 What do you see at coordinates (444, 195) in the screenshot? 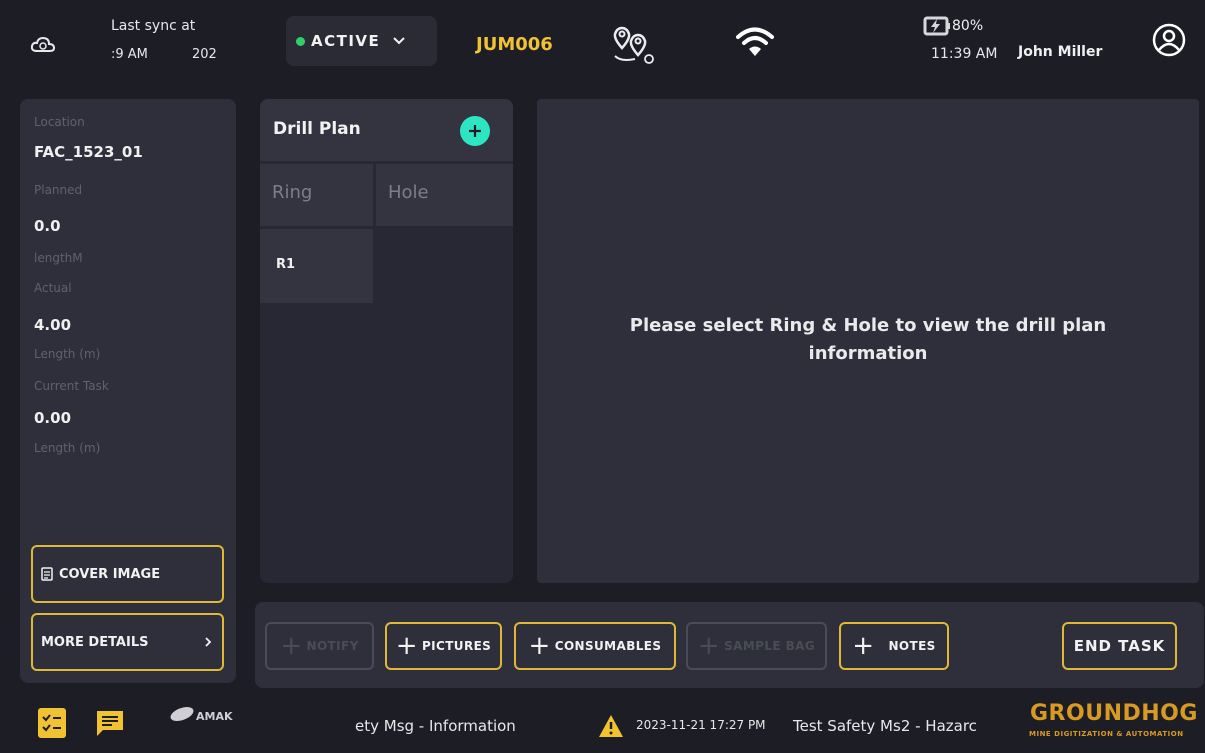
I see `hole-column-header: Hole` at bounding box center [444, 195].